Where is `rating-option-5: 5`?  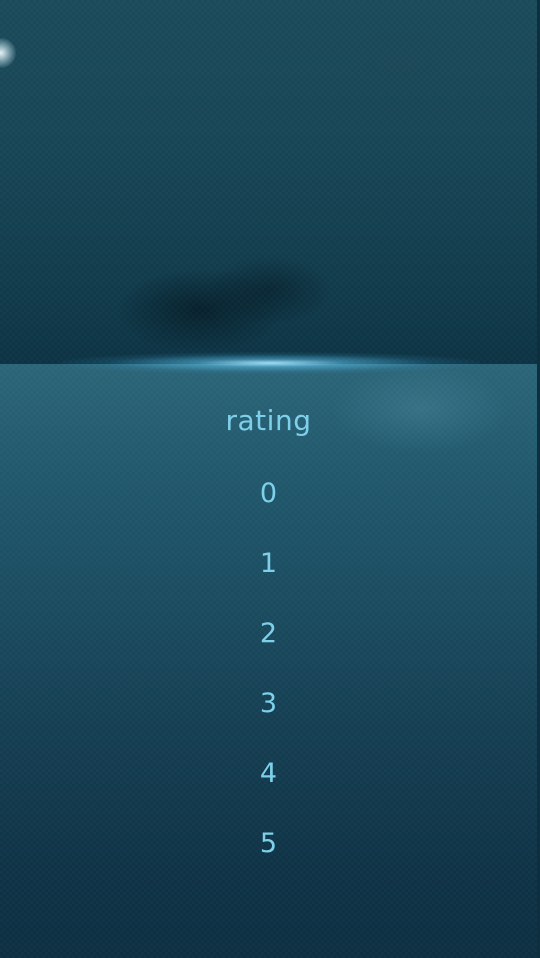
rating-option-5: 5 is located at coordinates (268, 844).